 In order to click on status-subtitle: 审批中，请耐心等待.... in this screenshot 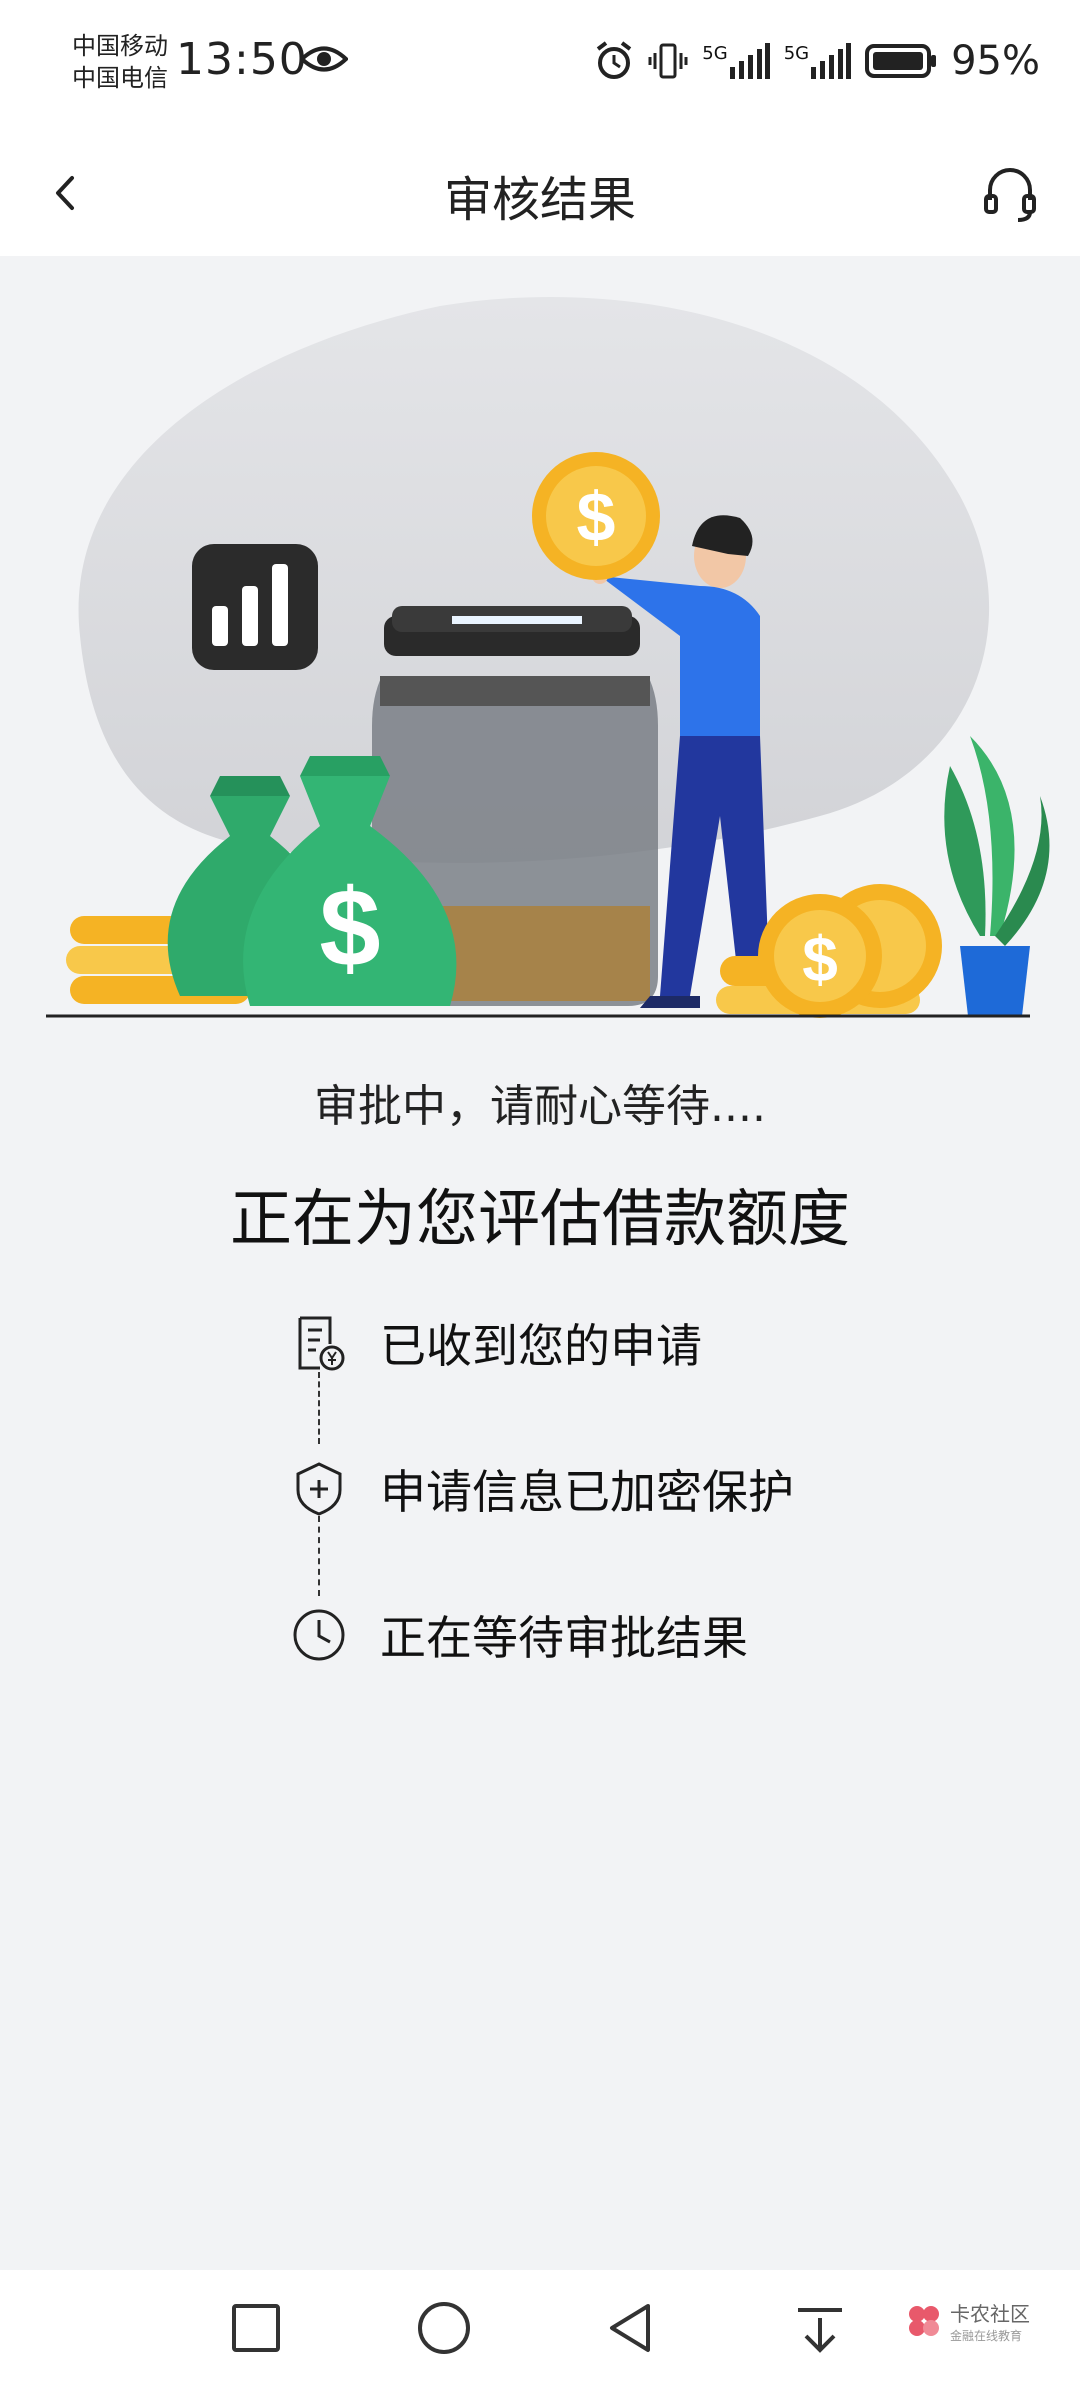, I will do `click(540, 1106)`.